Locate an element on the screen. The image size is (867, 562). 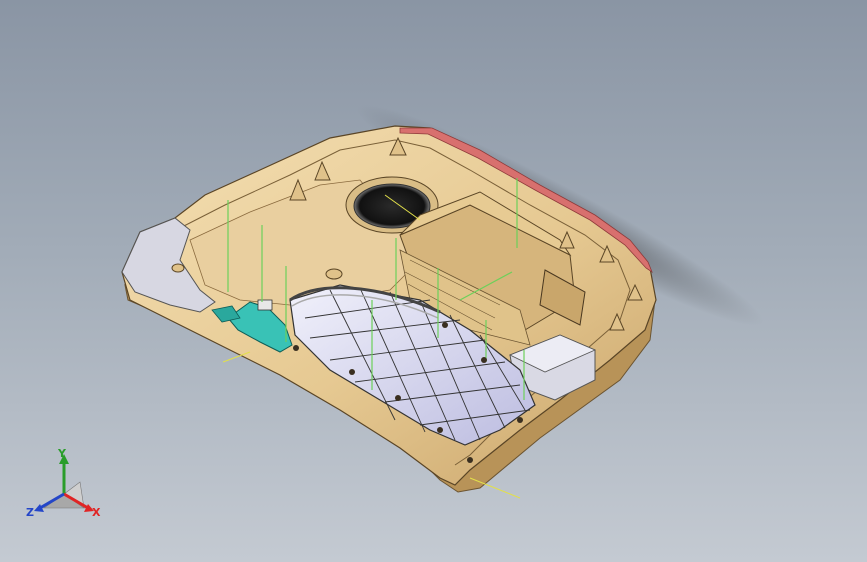
y-axis-label: Y is located at coordinates (62, 453).